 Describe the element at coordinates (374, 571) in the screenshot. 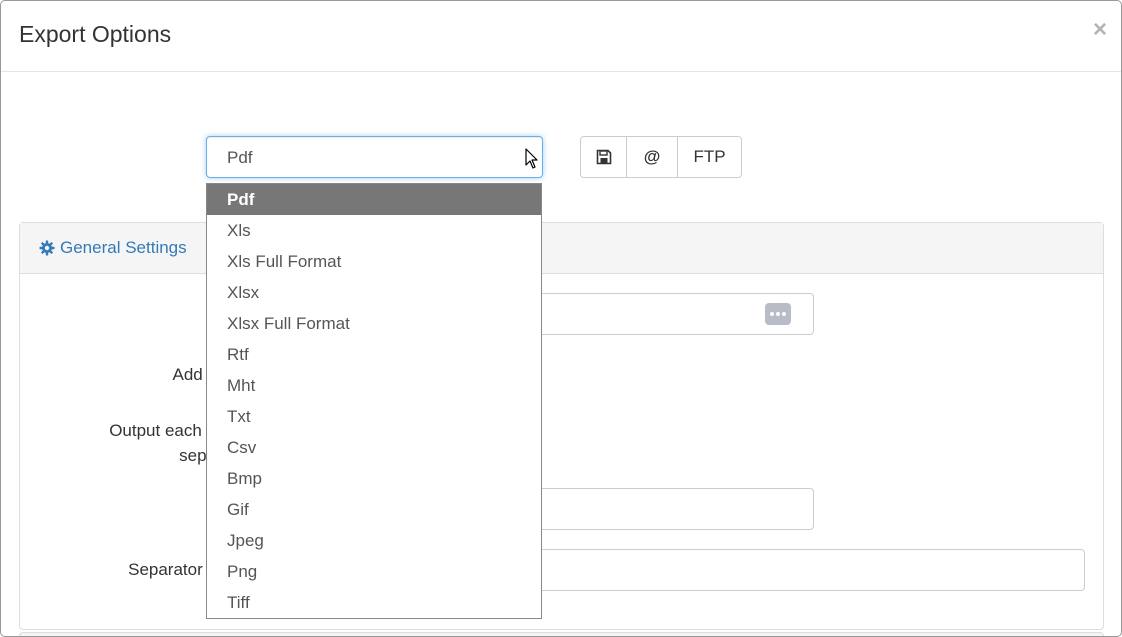

I see `format-option-png: Png` at that location.